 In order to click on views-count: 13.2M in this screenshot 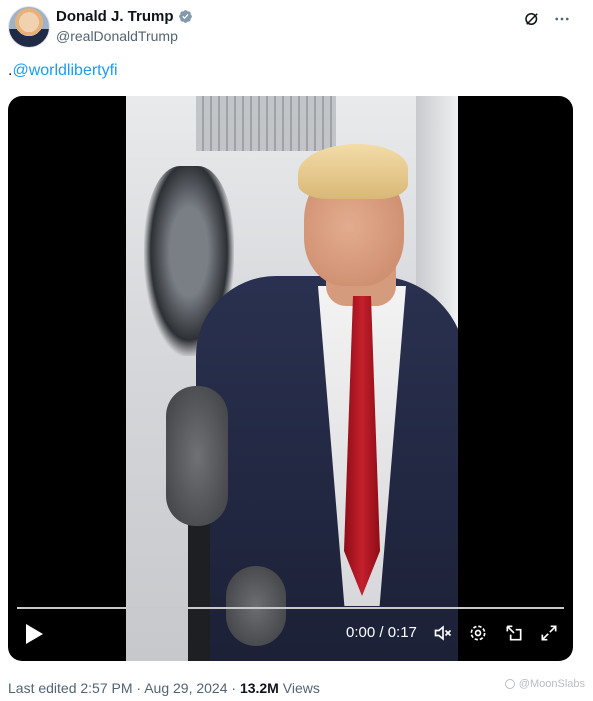, I will do `click(259, 688)`.